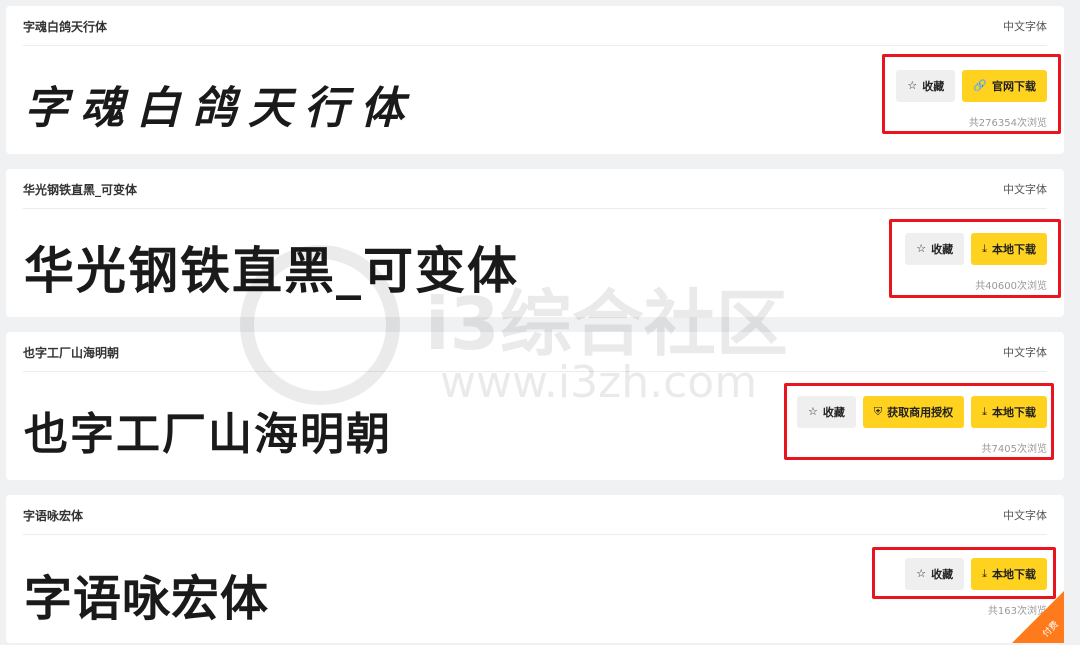 The width and height of the screenshot is (1080, 645). I want to click on paid-badge, so click(1038, 617).